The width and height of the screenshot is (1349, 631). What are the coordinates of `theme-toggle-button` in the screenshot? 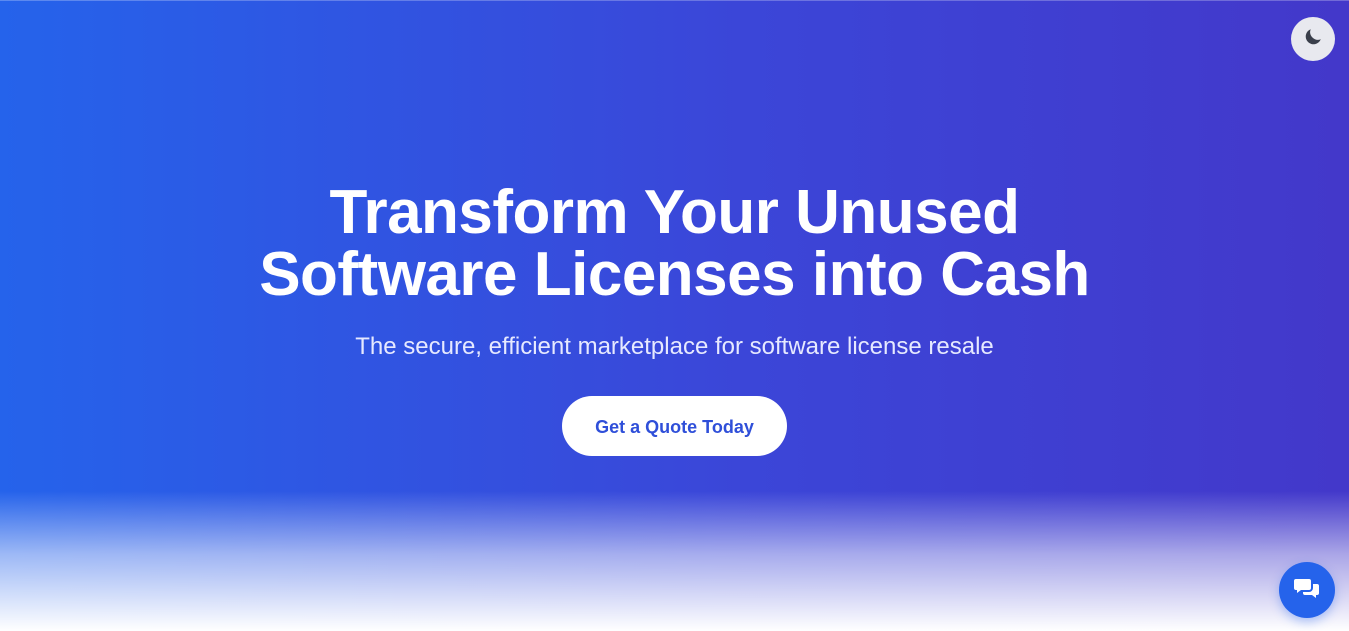 It's located at (1313, 39).